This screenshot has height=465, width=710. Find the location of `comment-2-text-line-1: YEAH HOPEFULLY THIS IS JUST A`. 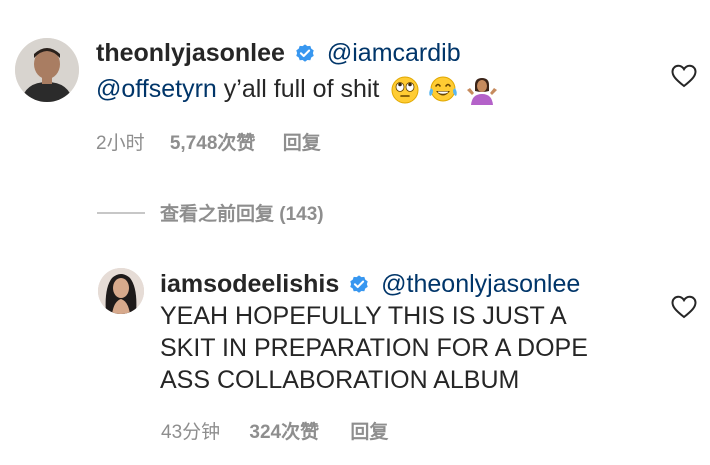

comment-2-text-line-1: YEAH HOPEFULLY THIS IS JUST A is located at coordinates (363, 316).